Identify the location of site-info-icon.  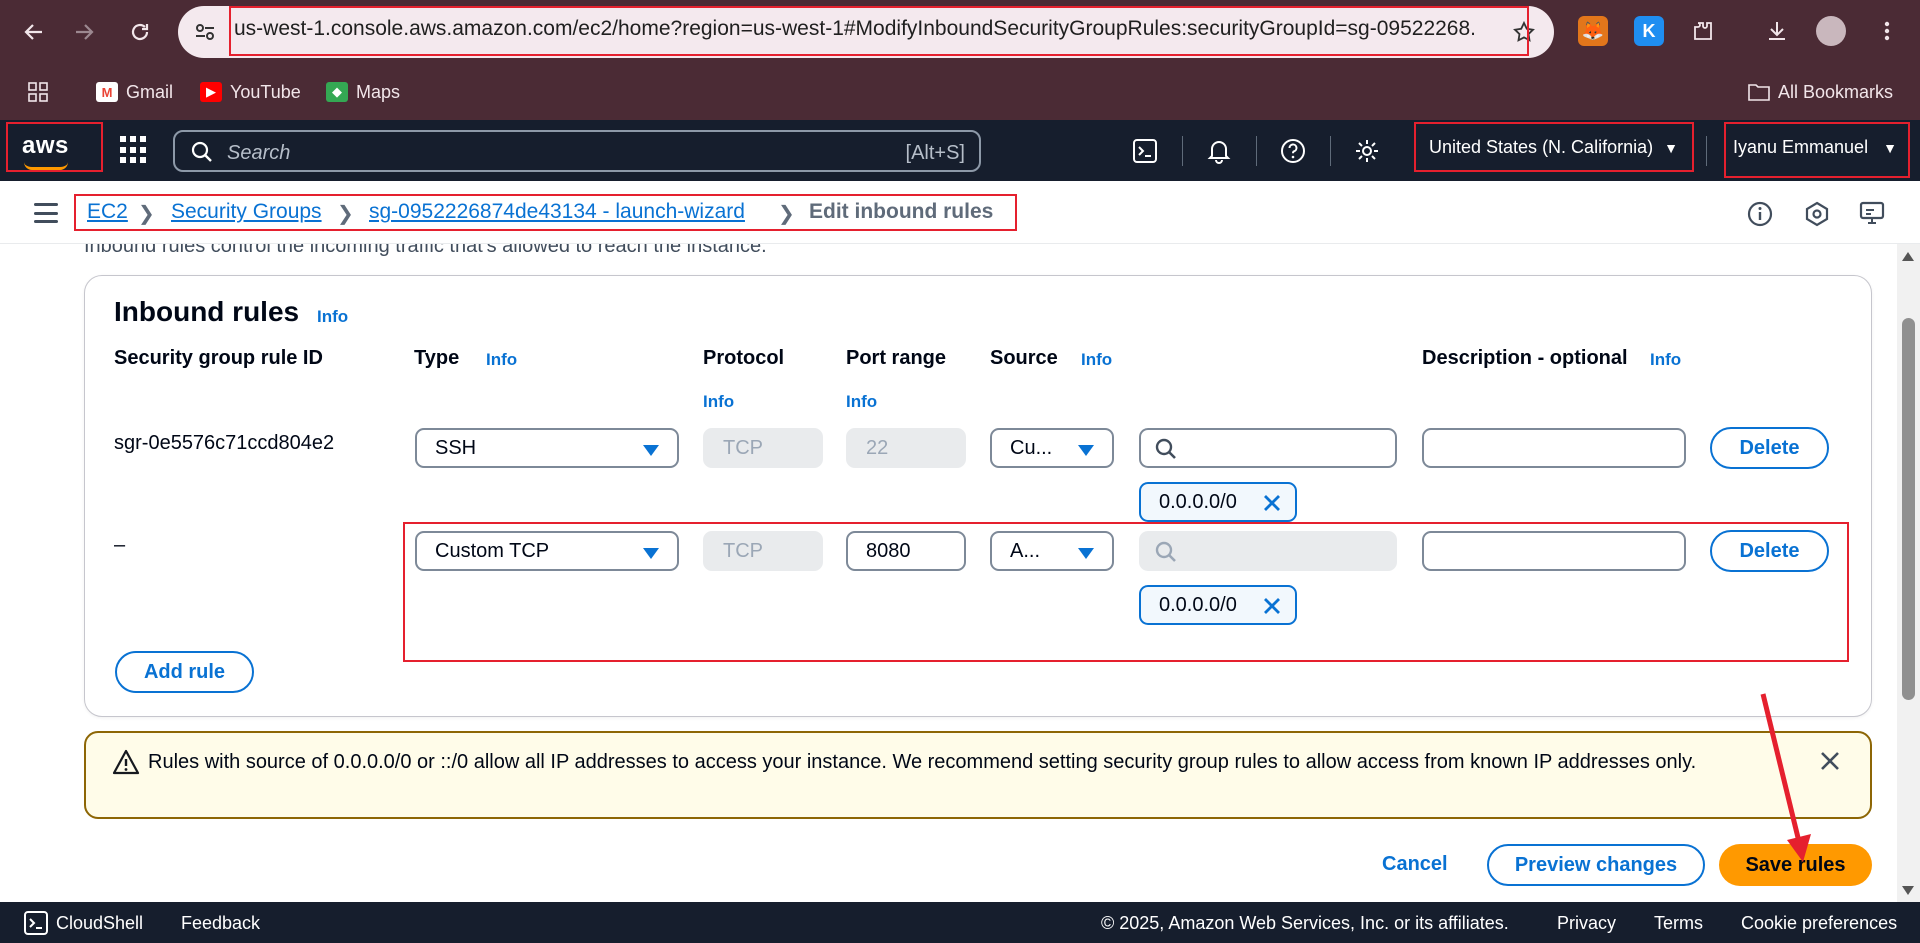
(205, 32).